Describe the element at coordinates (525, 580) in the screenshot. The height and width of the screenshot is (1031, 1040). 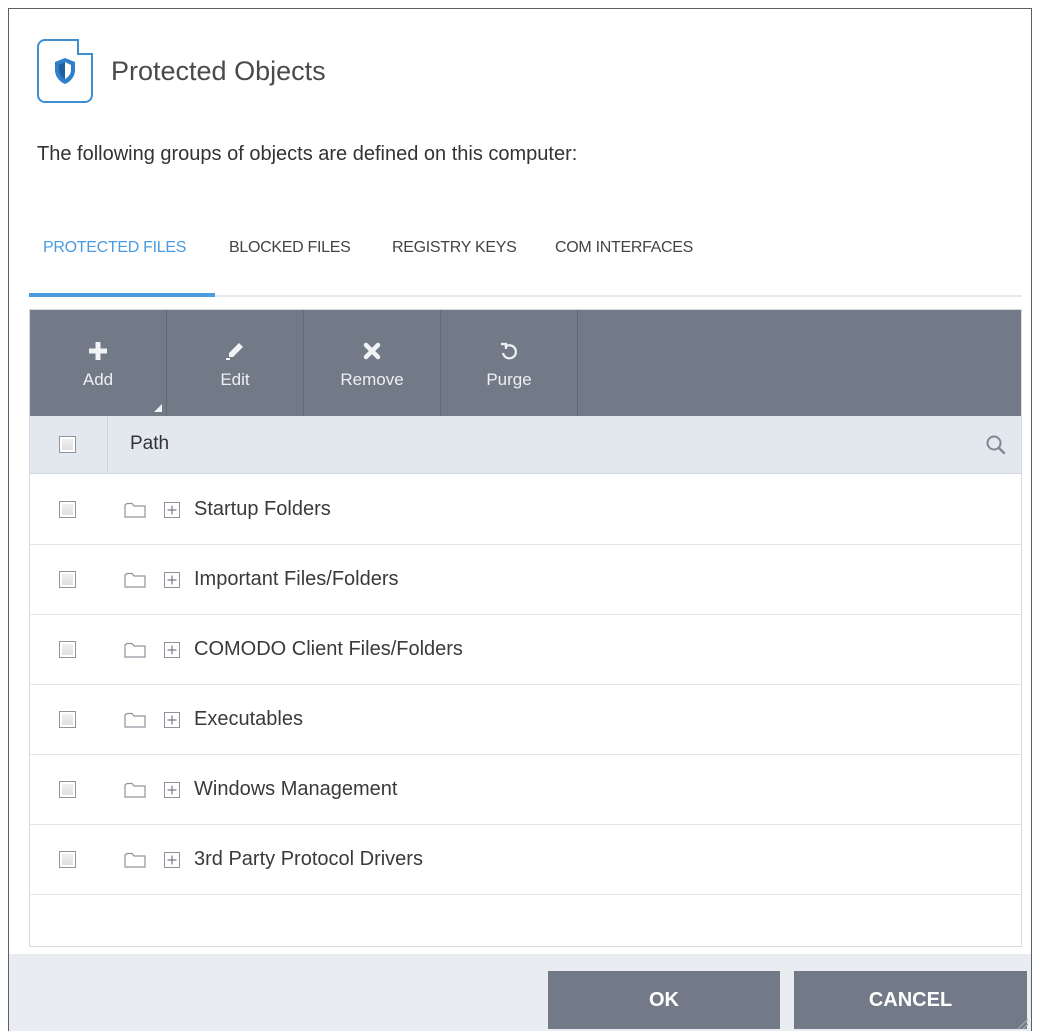
I see `table-row: Important Files/Folders` at that location.